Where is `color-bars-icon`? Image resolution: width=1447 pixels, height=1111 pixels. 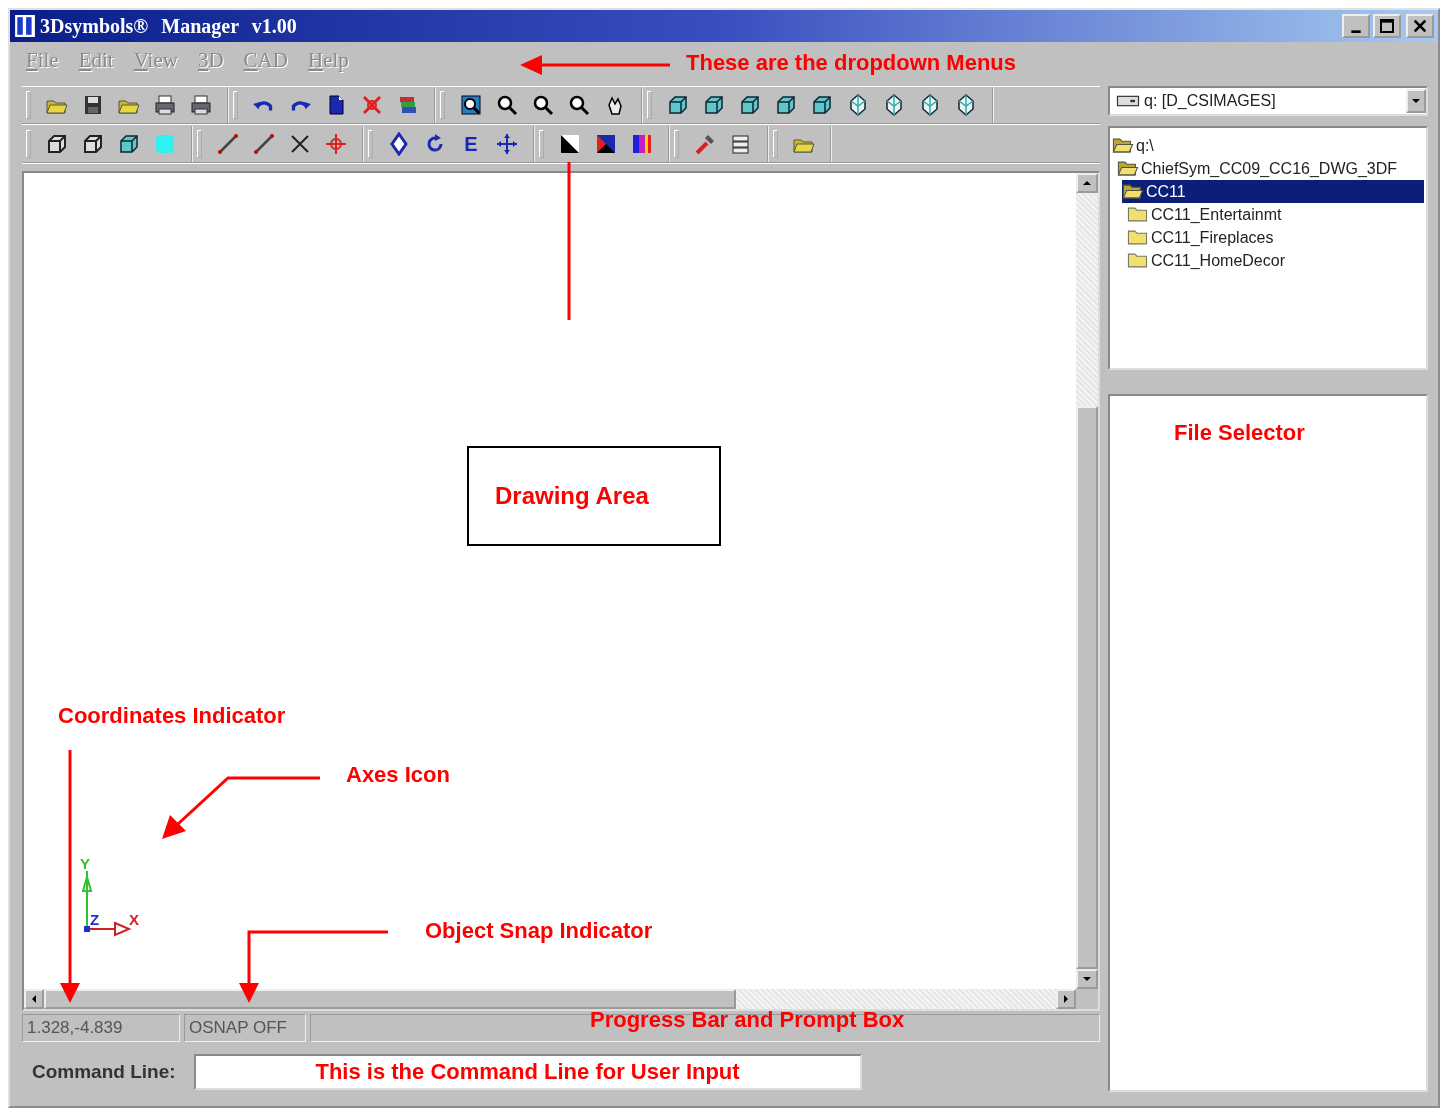 color-bars-icon is located at coordinates (642, 144).